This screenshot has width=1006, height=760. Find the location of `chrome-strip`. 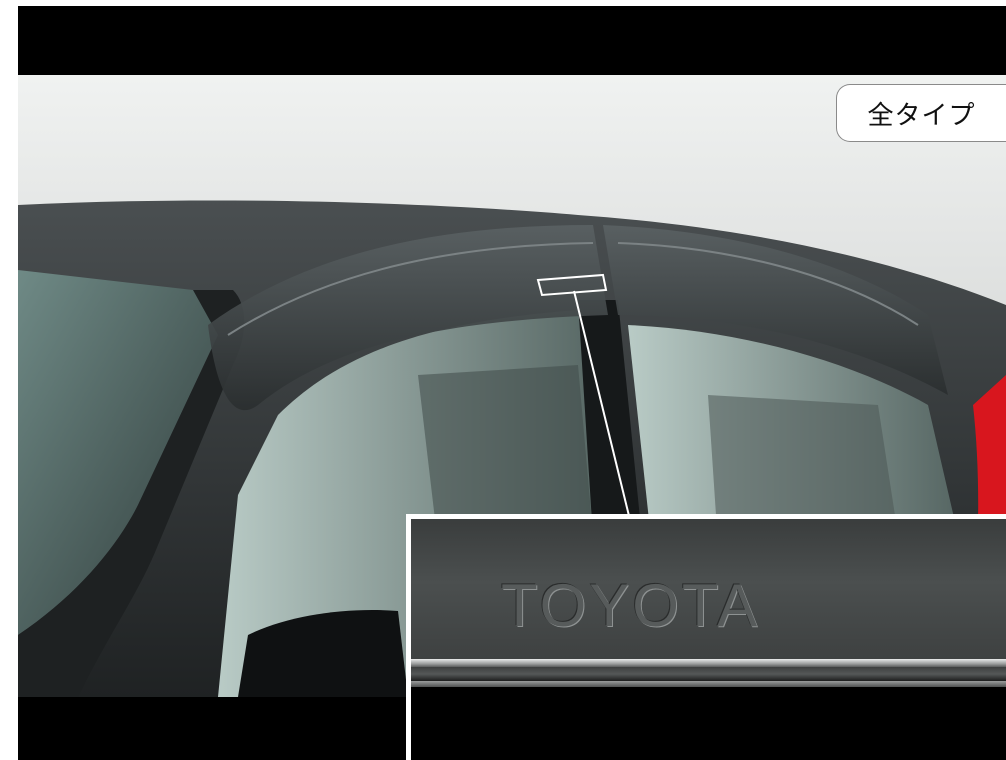

chrome-strip is located at coordinates (708, 663).